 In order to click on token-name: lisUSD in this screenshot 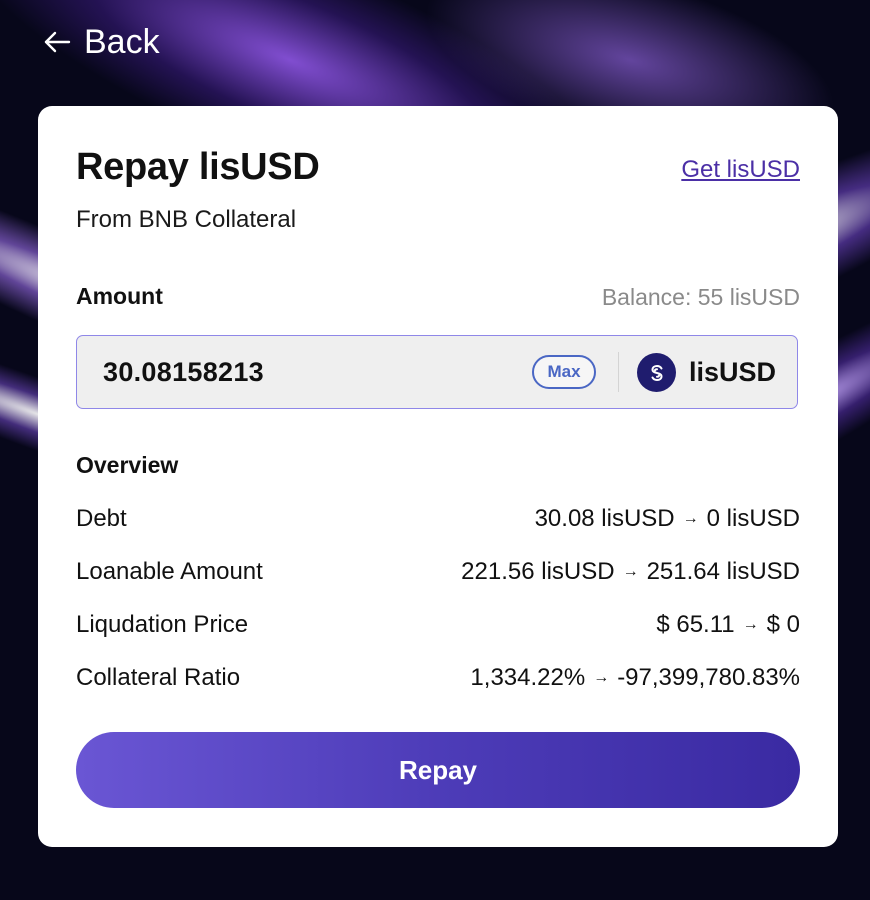, I will do `click(733, 372)`.